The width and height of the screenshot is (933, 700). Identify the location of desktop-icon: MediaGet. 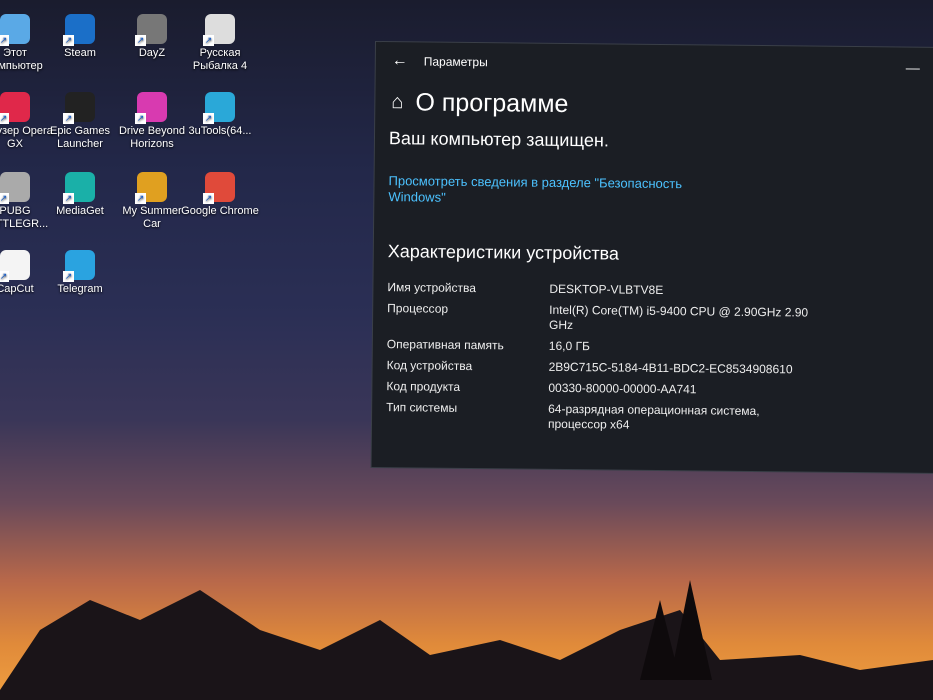
(80, 195).